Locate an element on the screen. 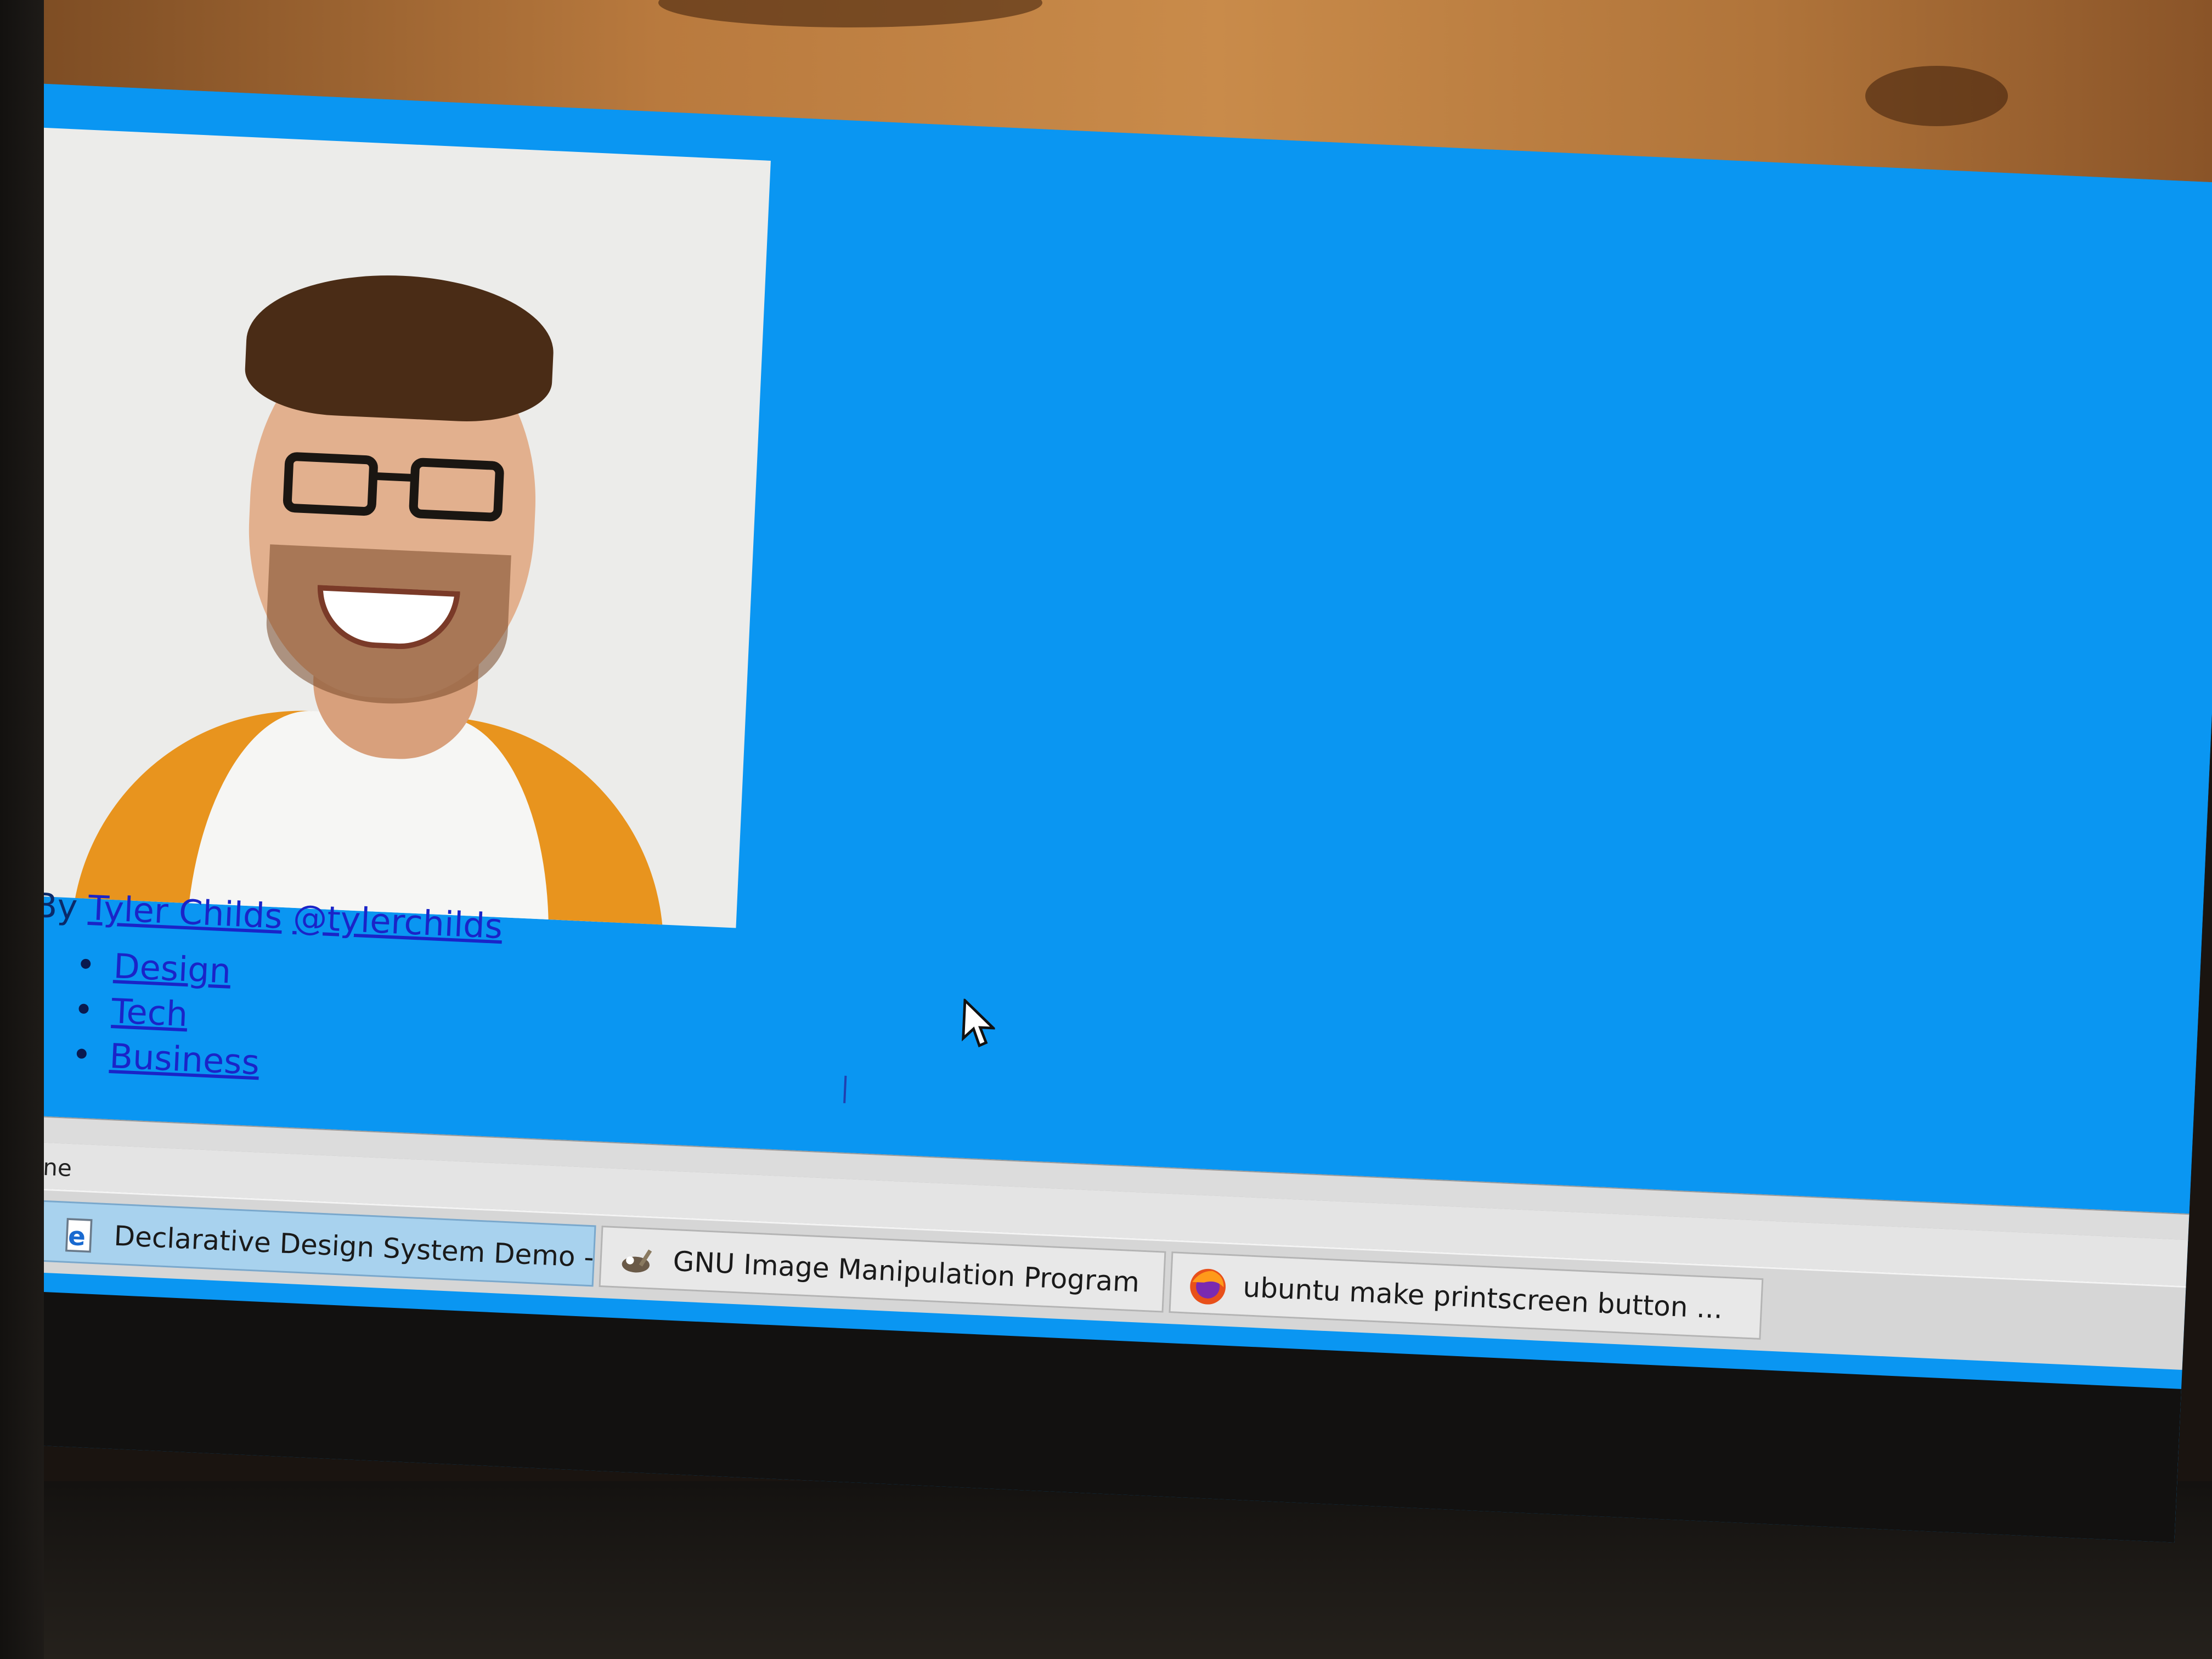 The height and width of the screenshot is (1659, 2212). nav-item-tech: Tech is located at coordinates (170, 1014).